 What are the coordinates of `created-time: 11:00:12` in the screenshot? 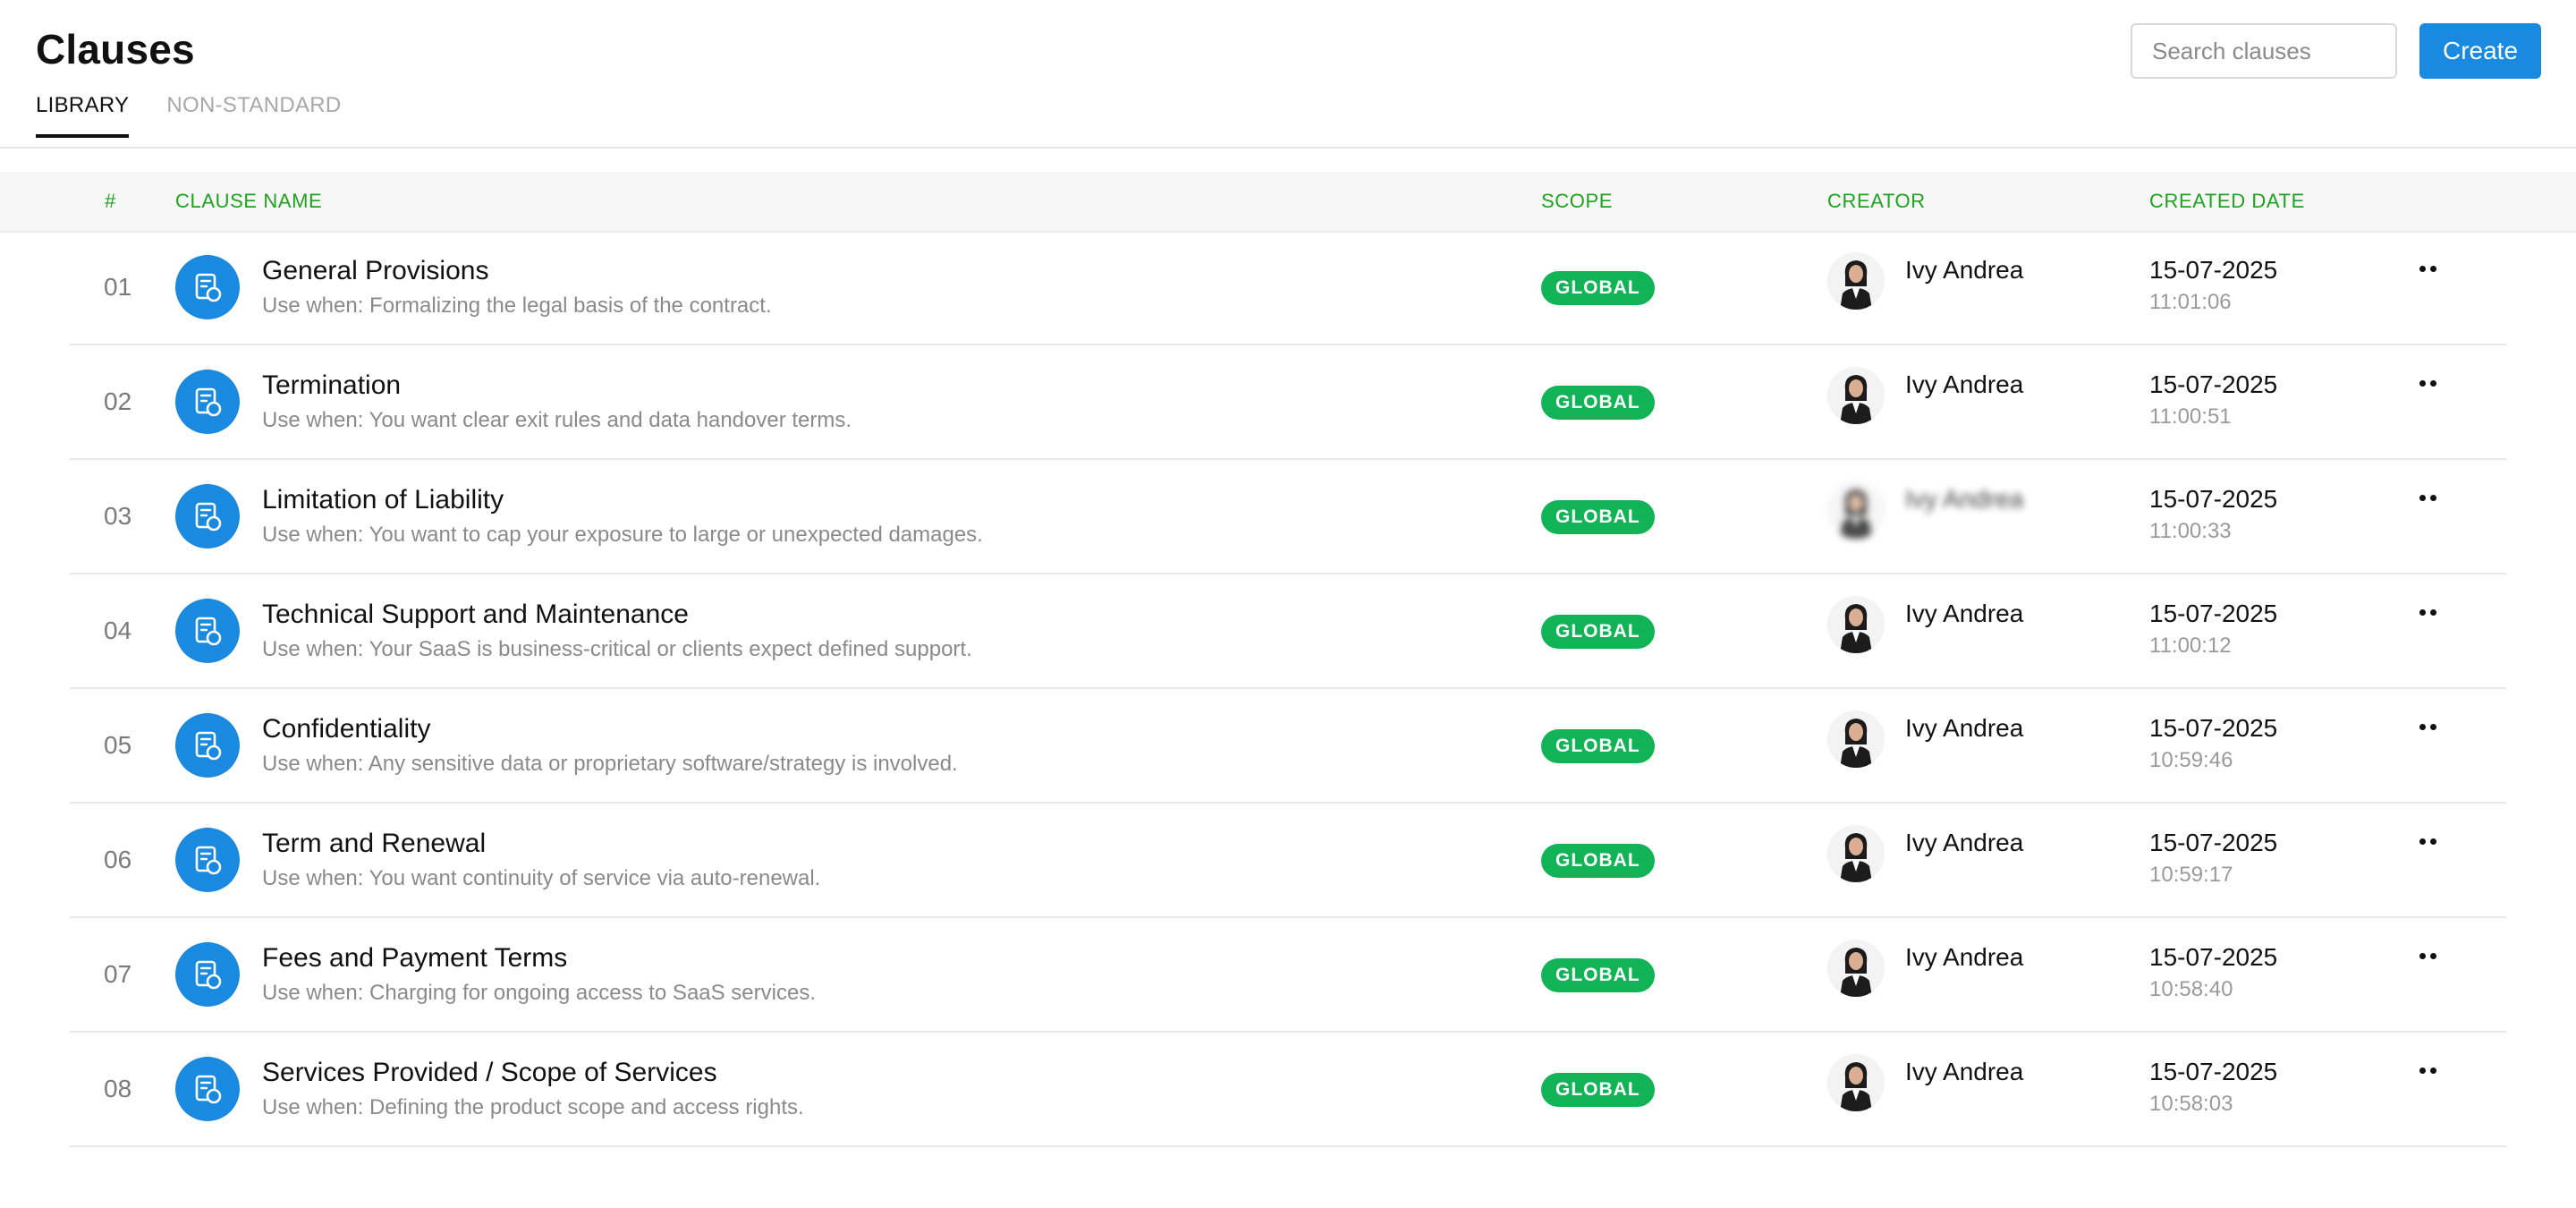 It's located at (2190, 646).